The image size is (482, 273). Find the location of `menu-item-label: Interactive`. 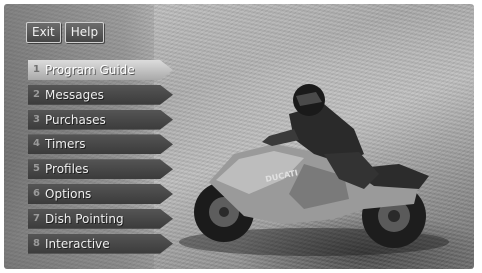

menu-item-label: Interactive is located at coordinates (77, 243).